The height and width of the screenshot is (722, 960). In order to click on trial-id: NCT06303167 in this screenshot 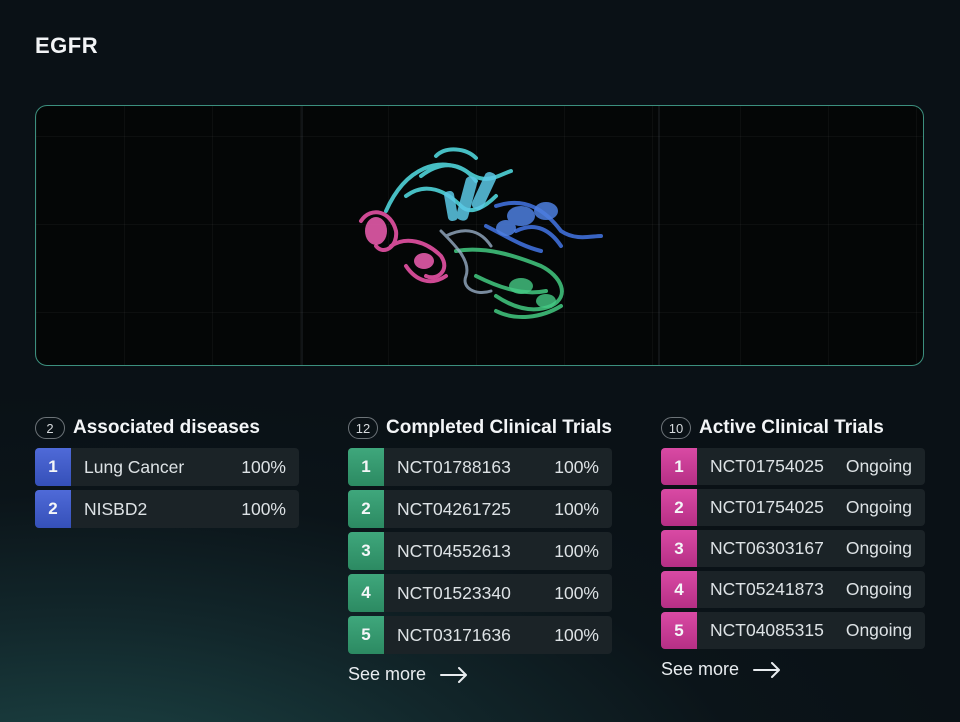, I will do `click(767, 548)`.